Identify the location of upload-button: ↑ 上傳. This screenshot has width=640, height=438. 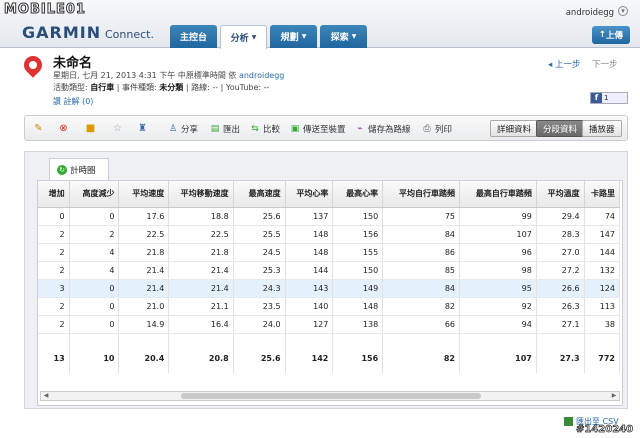
(611, 35).